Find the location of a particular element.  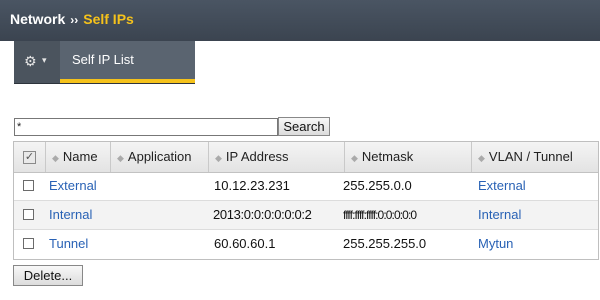

gear-menu-button: ⚙ ▾ is located at coordinates (37, 62).